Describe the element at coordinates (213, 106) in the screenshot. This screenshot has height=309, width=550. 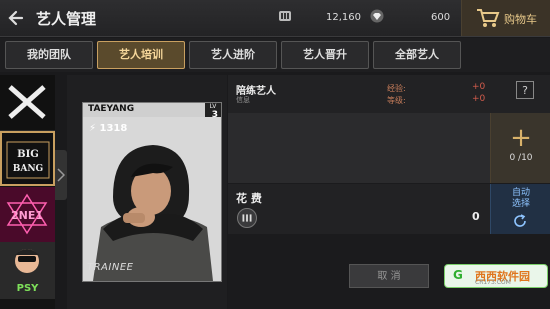
I see `card-level-label: LV` at that location.